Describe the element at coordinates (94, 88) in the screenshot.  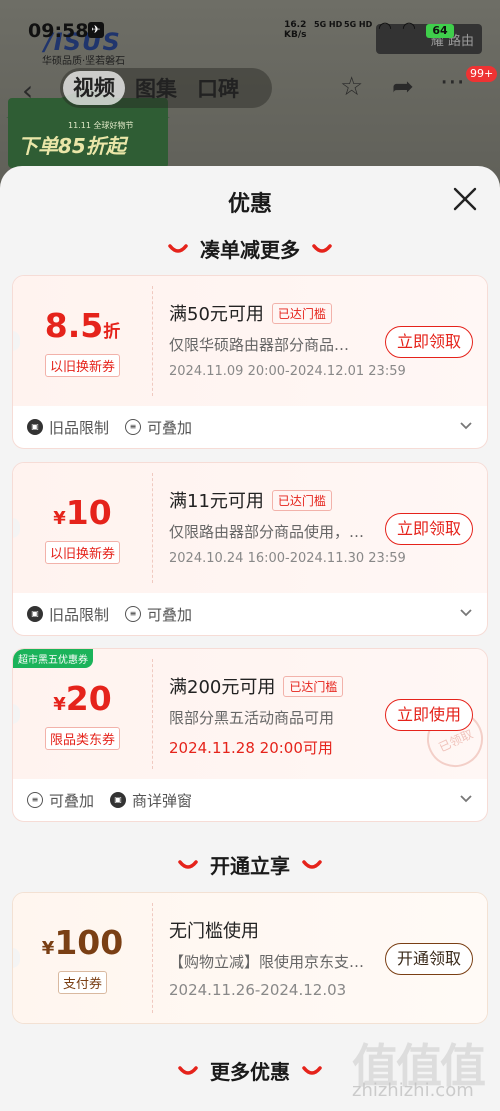
I see `tab-video: 视频` at that location.